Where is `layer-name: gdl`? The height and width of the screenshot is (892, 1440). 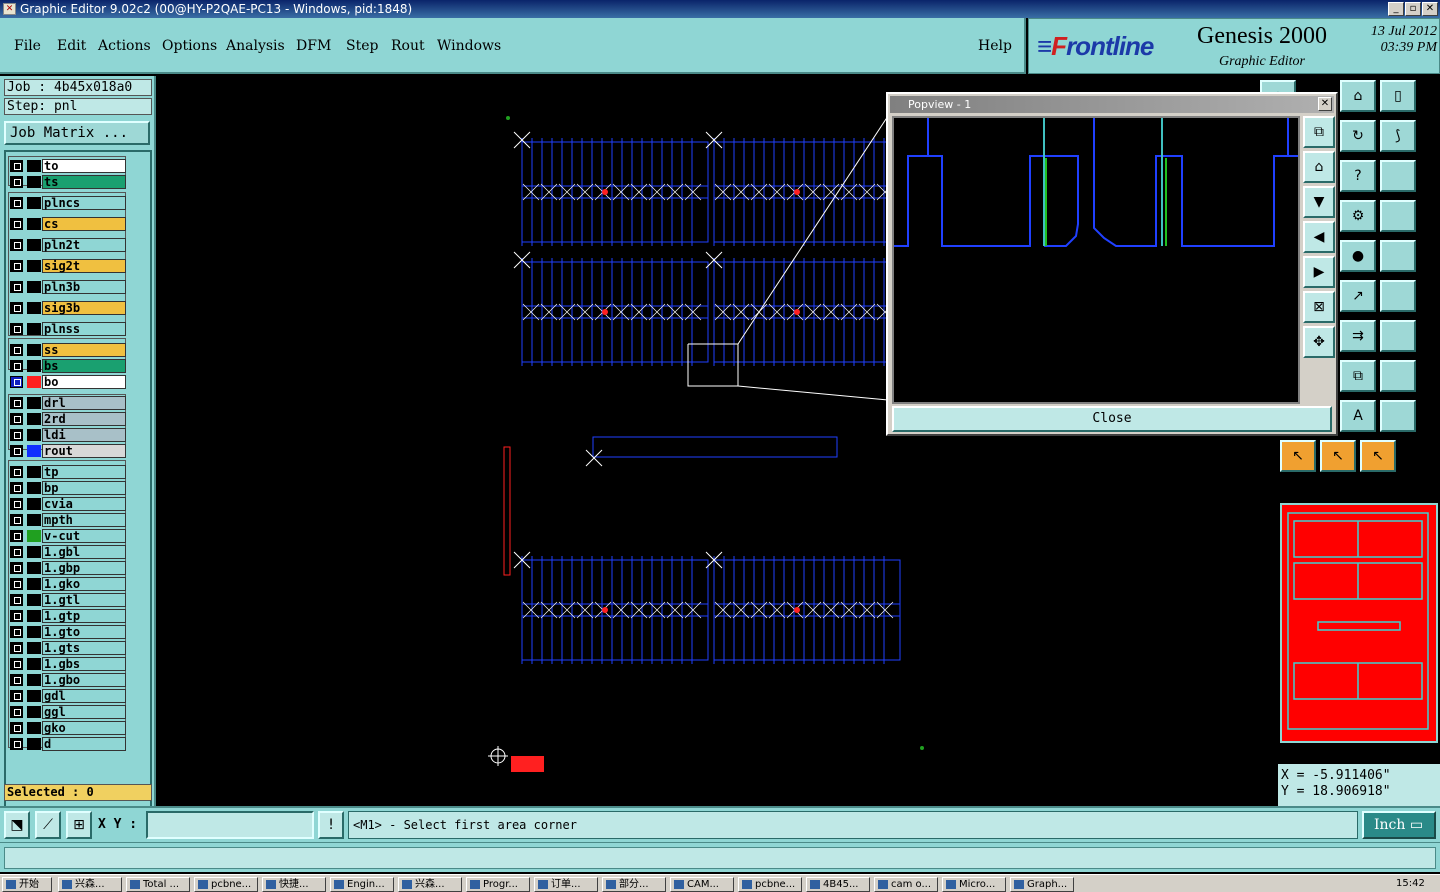
layer-name: gdl is located at coordinates (84, 696).